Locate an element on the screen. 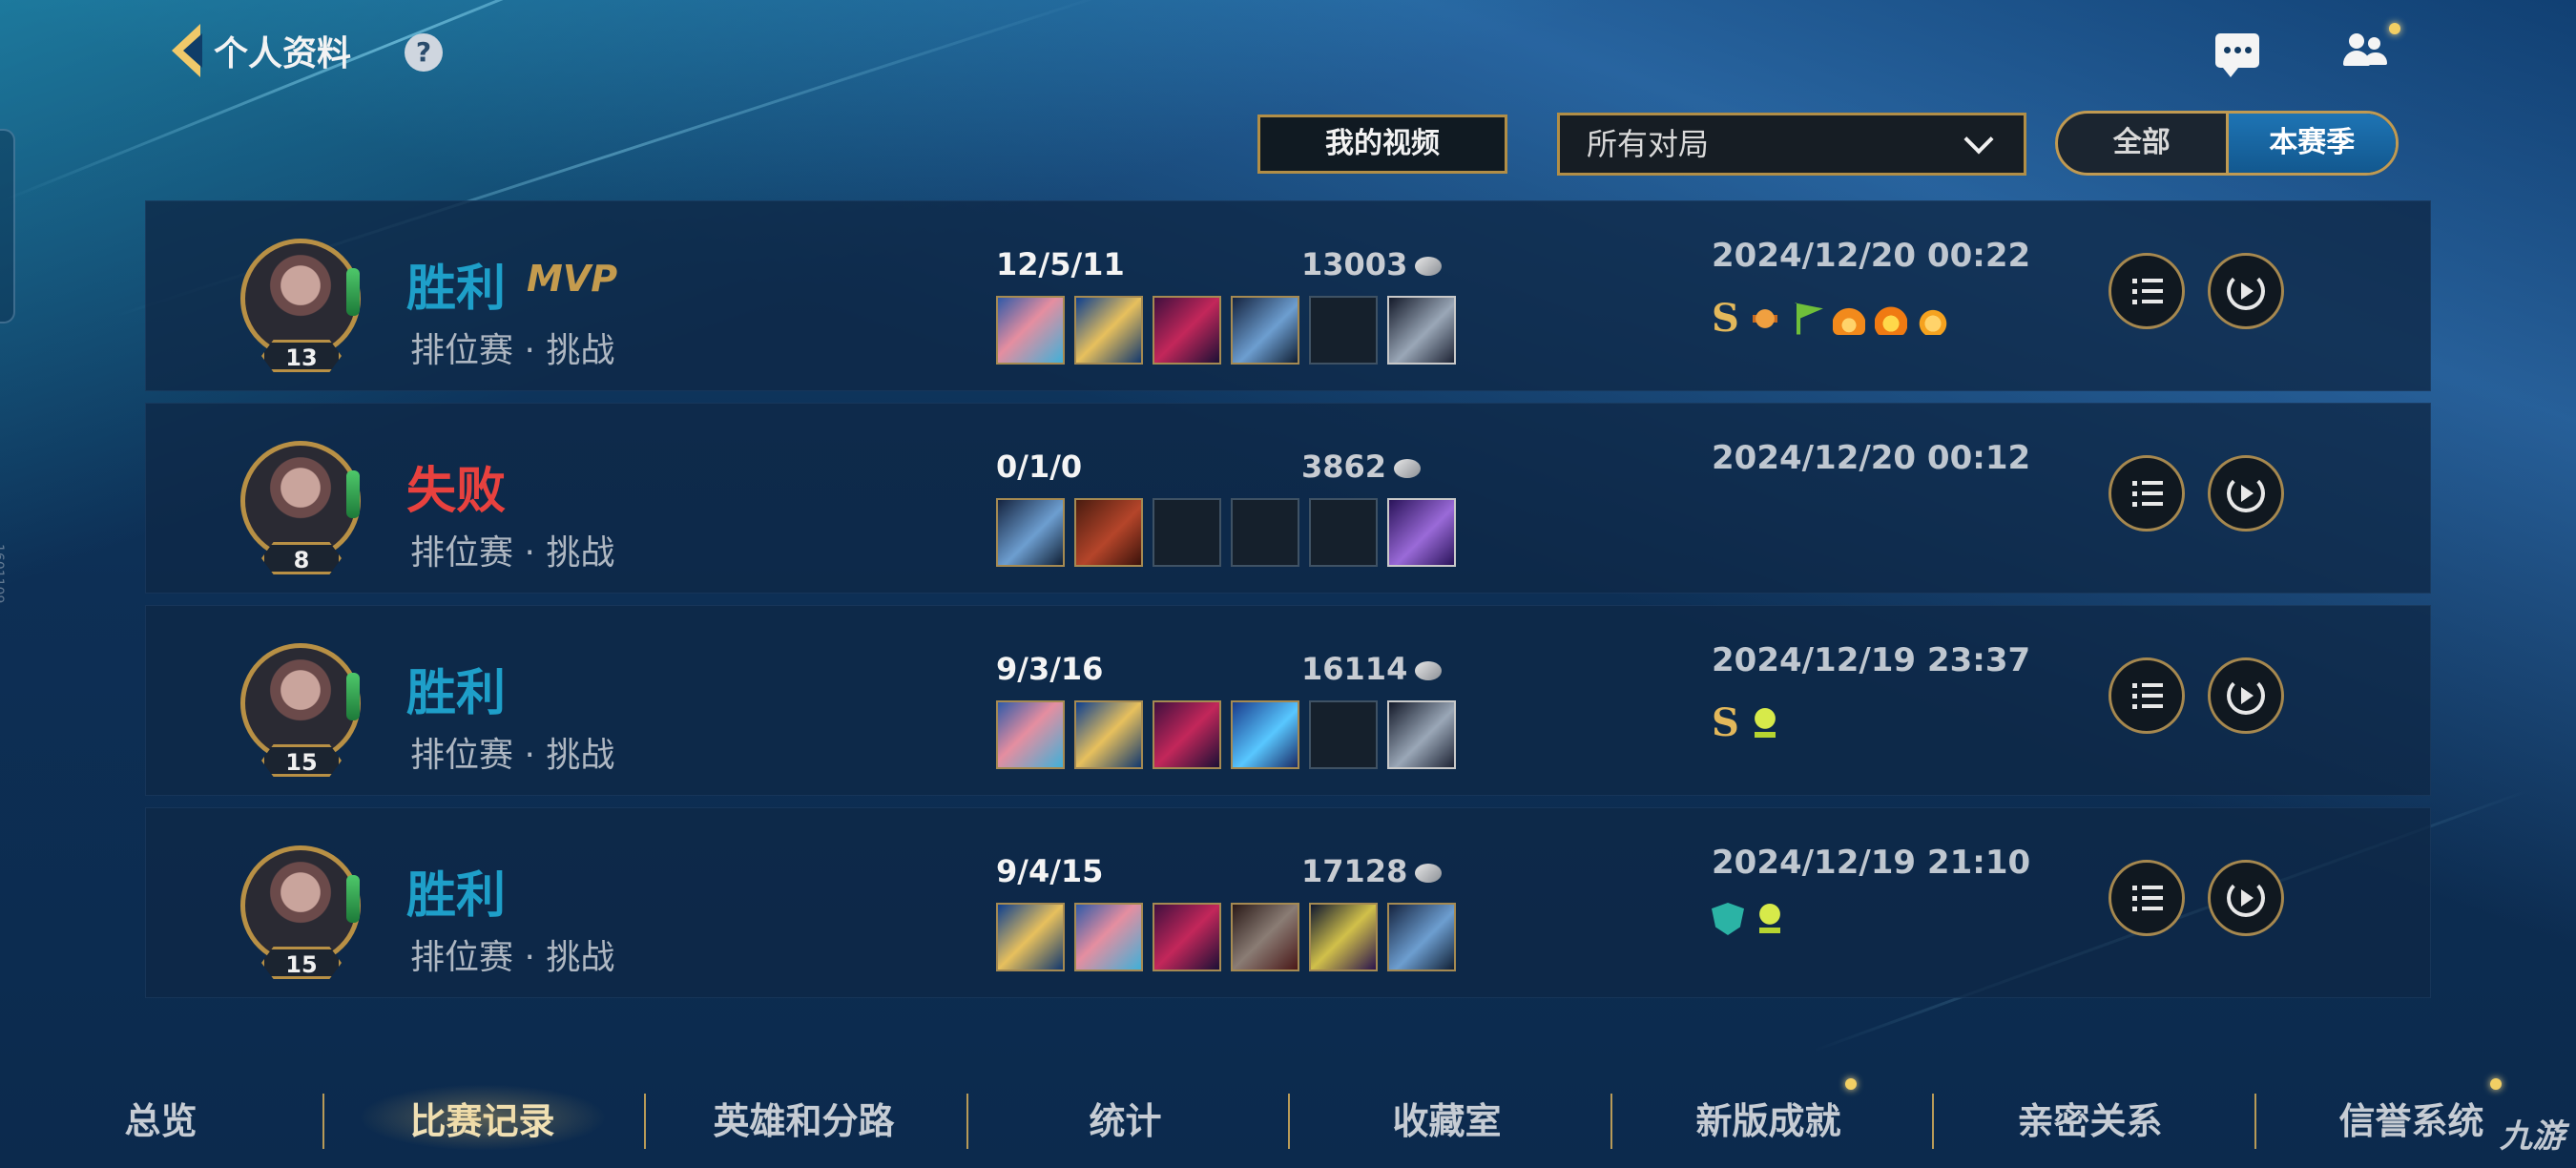  nav-tab: 英雄和分路 is located at coordinates (804, 1118).